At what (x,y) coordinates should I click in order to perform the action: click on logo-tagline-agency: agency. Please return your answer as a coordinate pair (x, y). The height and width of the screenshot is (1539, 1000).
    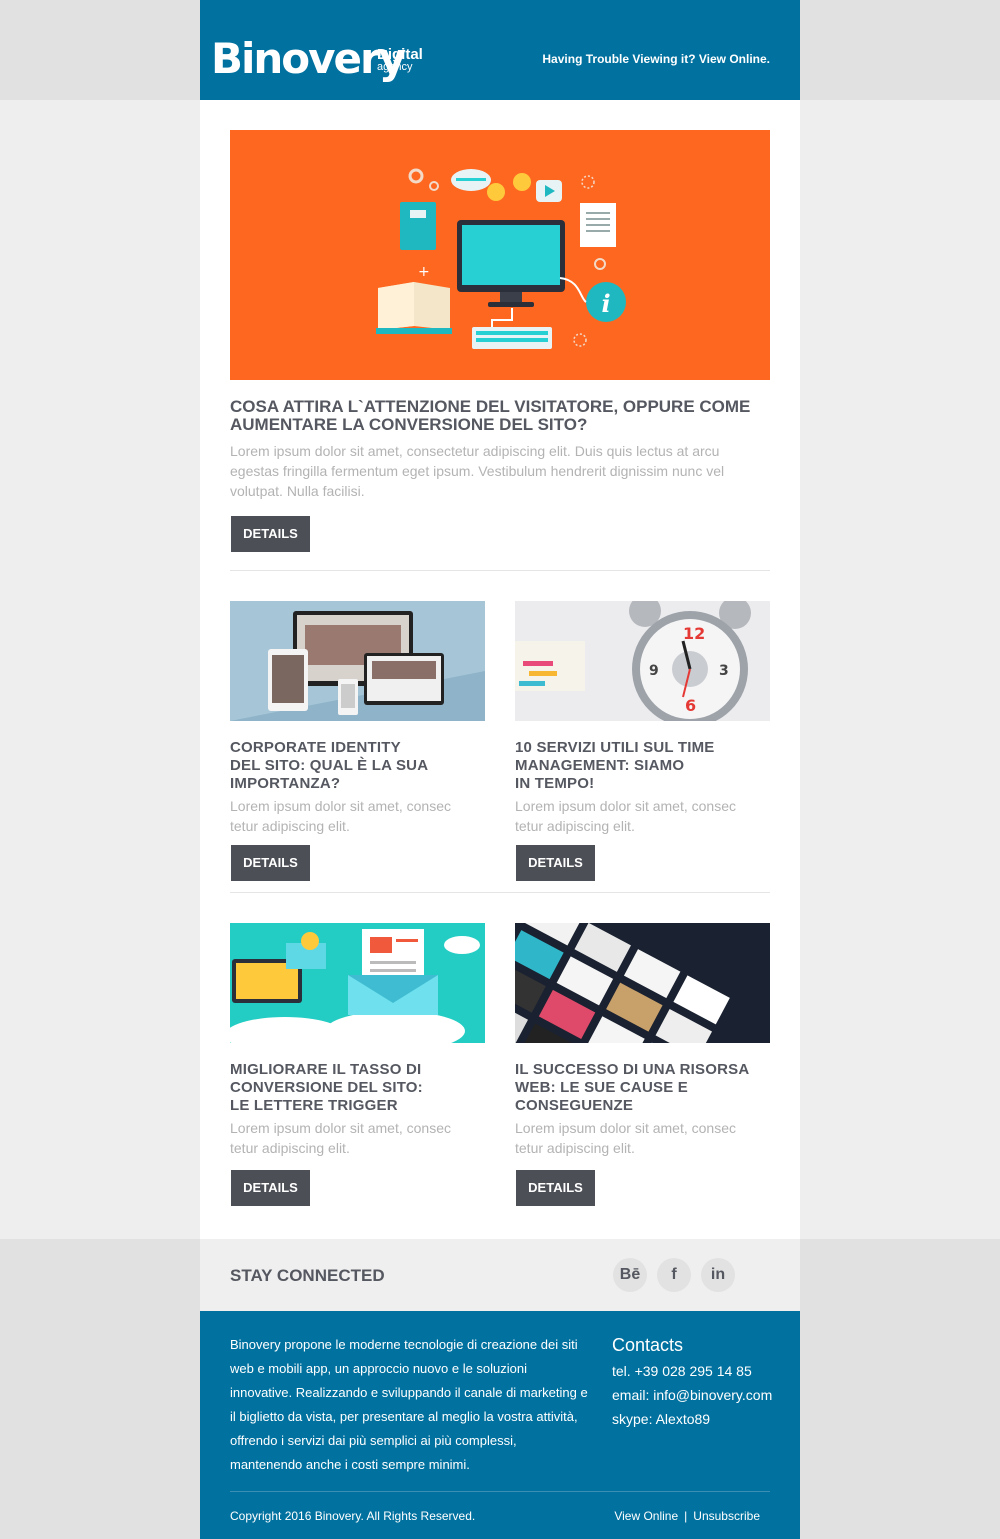
    Looking at the image, I should click on (395, 67).